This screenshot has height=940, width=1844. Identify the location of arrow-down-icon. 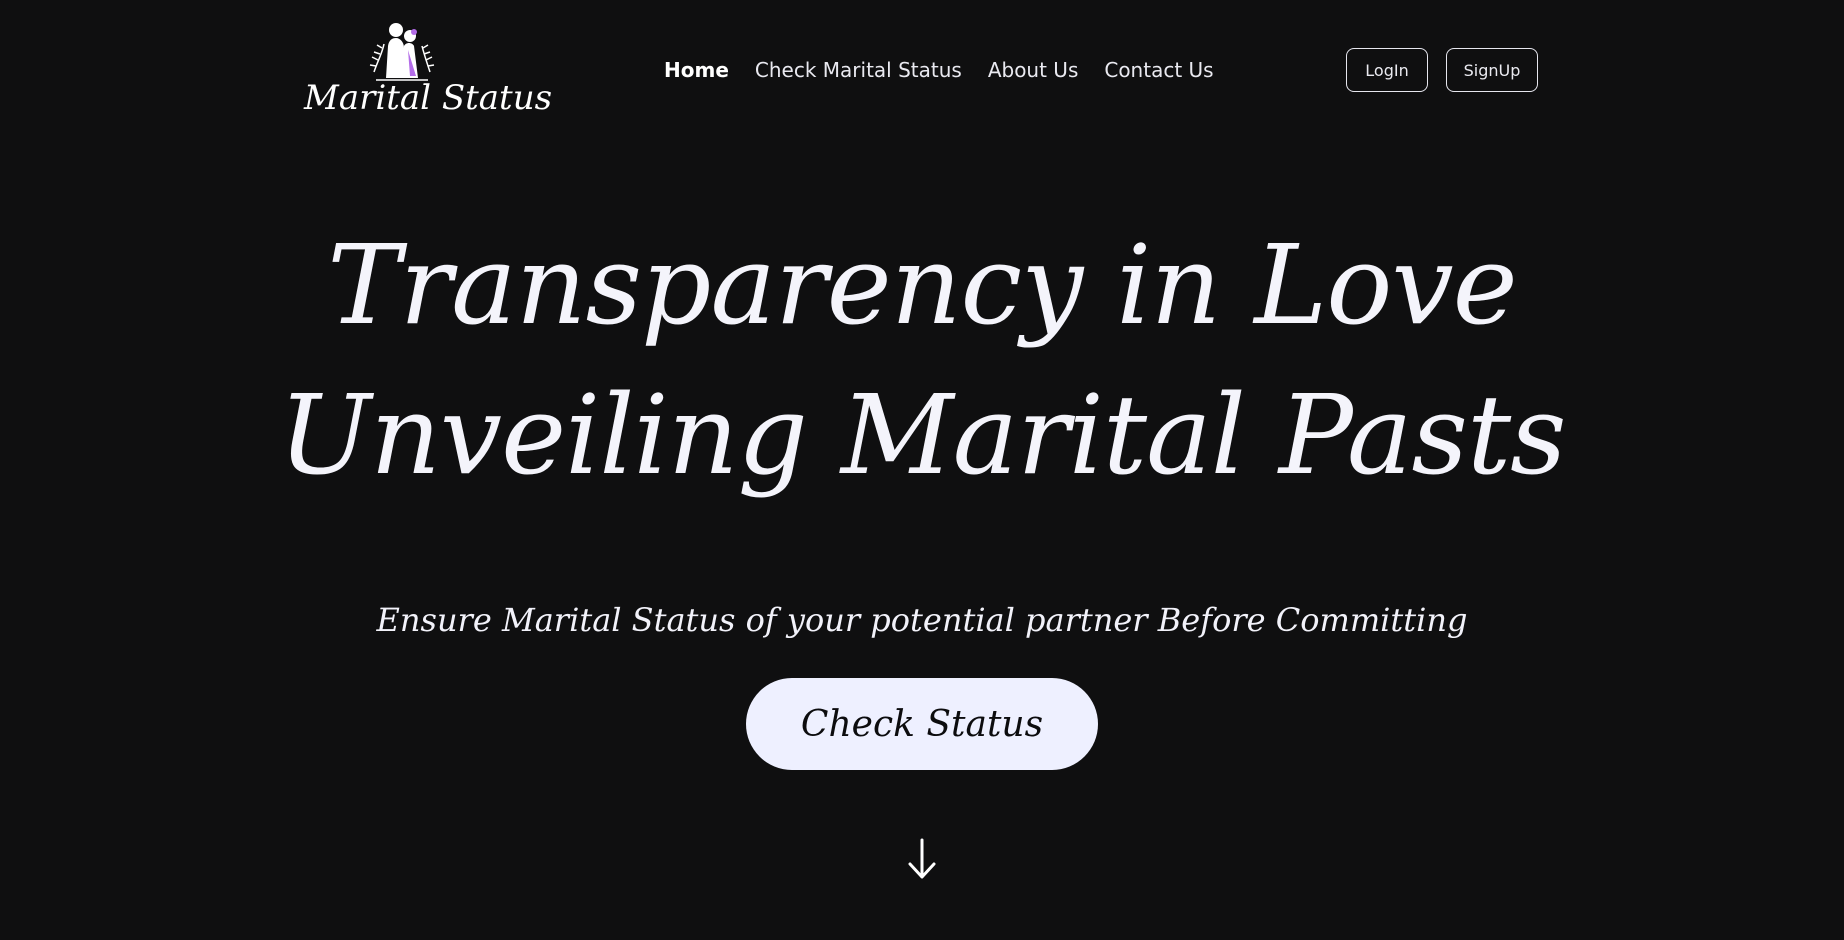
(922, 859).